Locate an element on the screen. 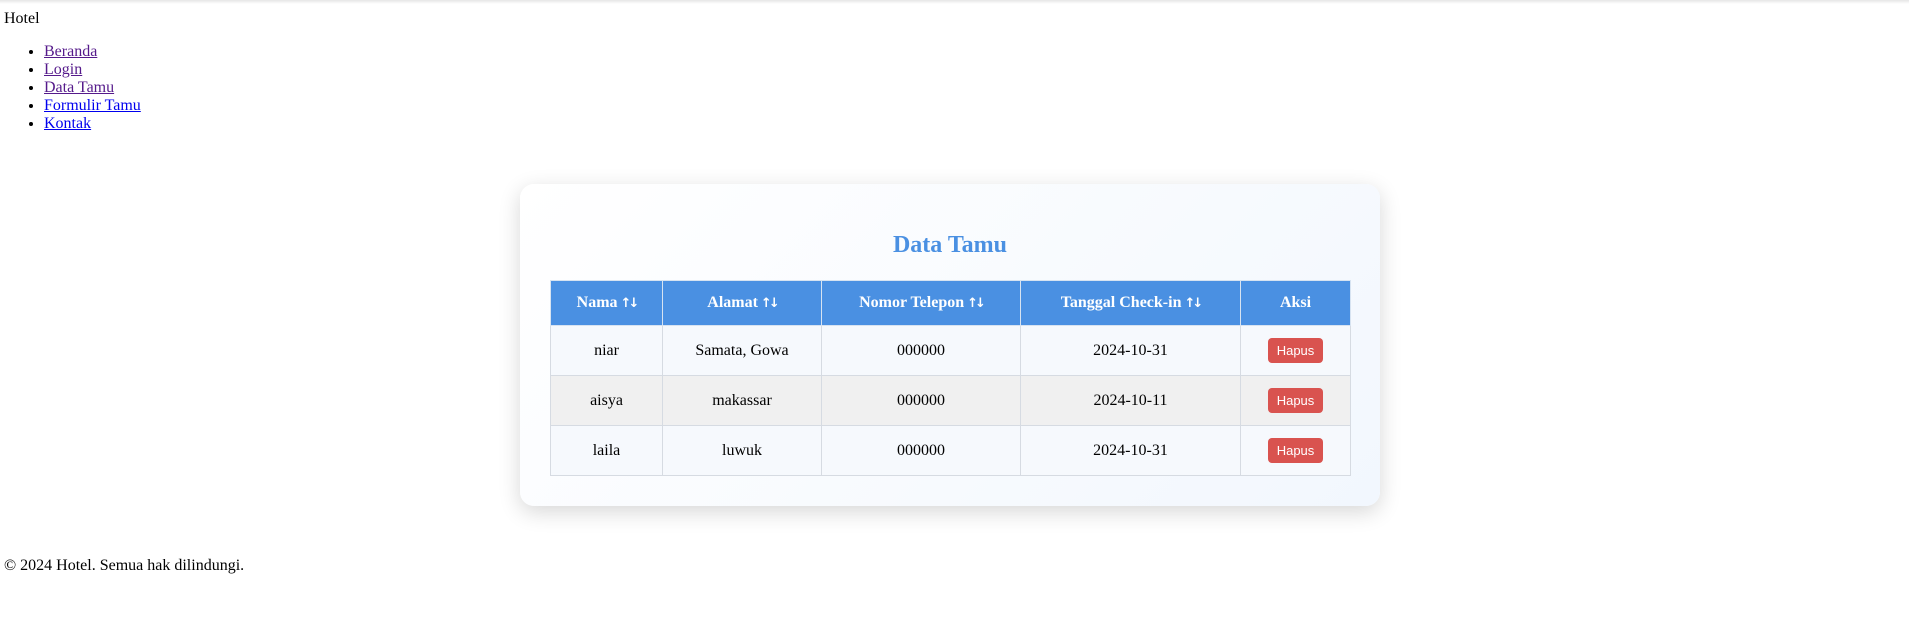 The width and height of the screenshot is (1909, 621). column-header-nama: Nama ↑↓ is located at coordinates (606, 303).